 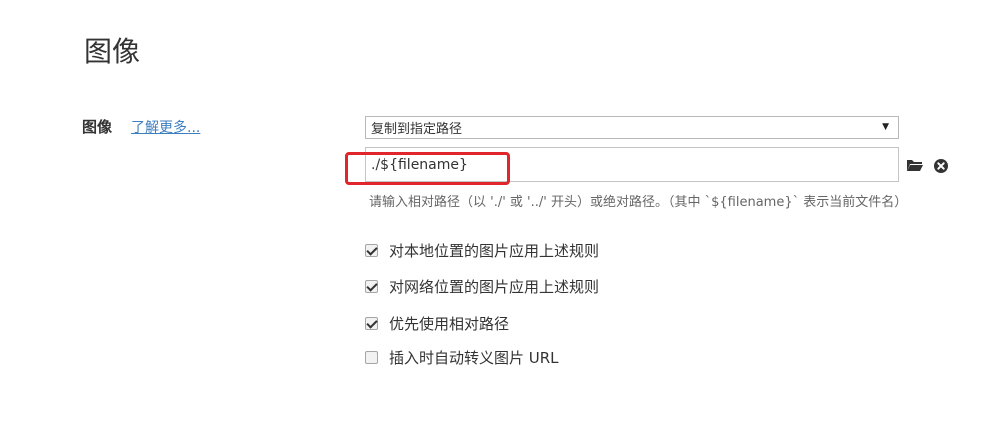 What do you see at coordinates (941, 165) in the screenshot?
I see `clear-circle-icon` at bounding box center [941, 165].